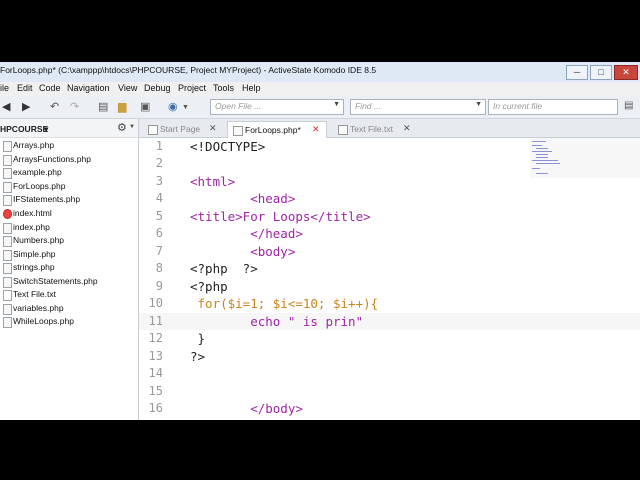 This screenshot has width=640, height=480. I want to click on window-controls: ─ □ ✕, so click(602, 72).